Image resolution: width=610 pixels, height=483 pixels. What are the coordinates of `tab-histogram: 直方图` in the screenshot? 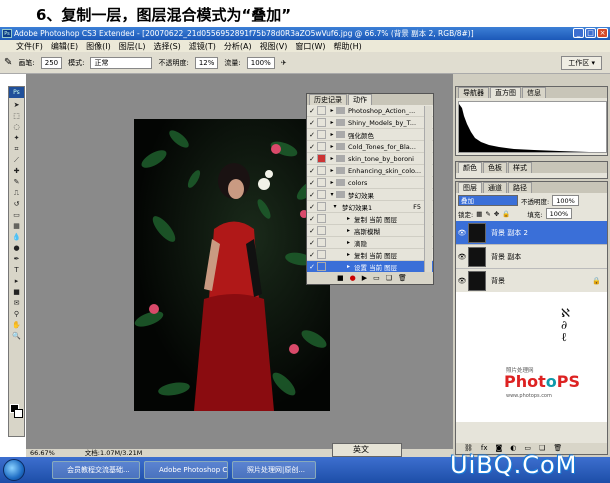 It's located at (505, 92).